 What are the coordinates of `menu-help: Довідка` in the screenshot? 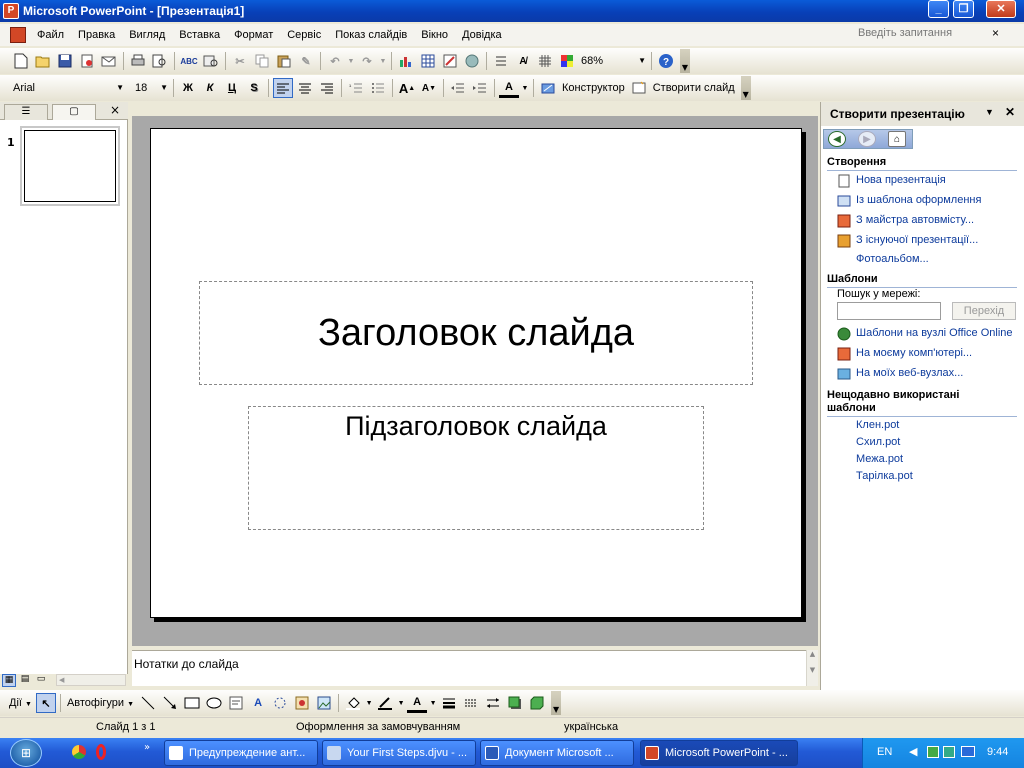 It's located at (482, 35).